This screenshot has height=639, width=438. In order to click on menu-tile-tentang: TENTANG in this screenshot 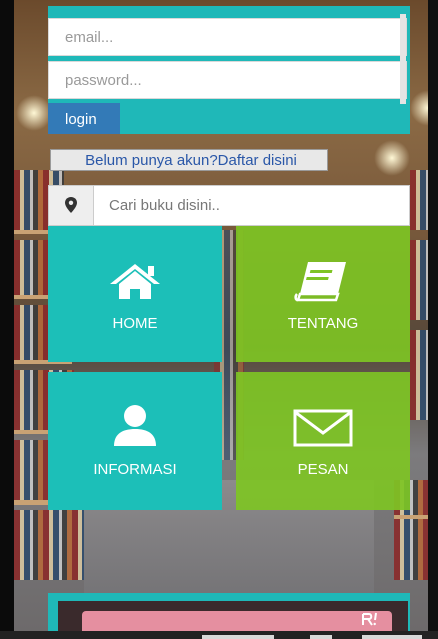, I will do `click(323, 294)`.